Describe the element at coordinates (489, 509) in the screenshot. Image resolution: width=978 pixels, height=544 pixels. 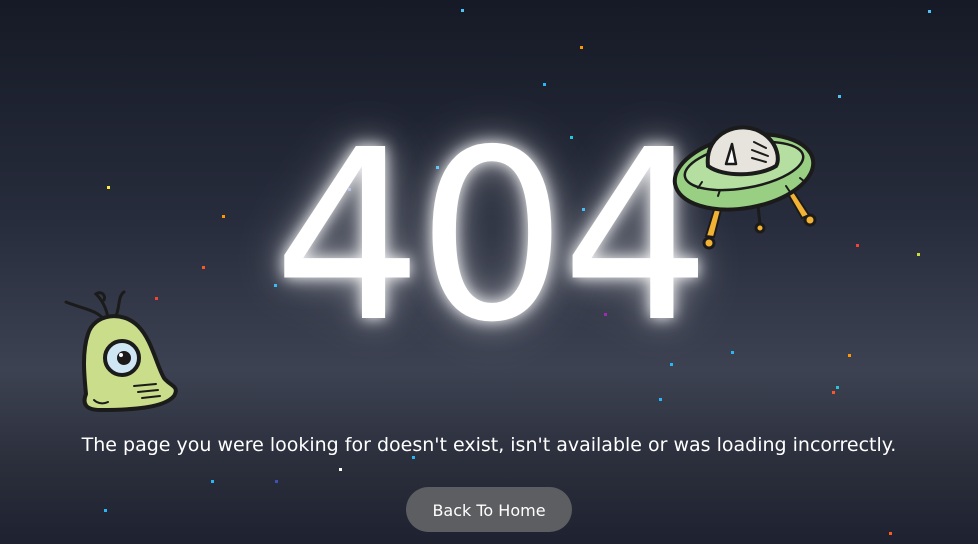
I see `back-to-home-button: Back To Home` at that location.